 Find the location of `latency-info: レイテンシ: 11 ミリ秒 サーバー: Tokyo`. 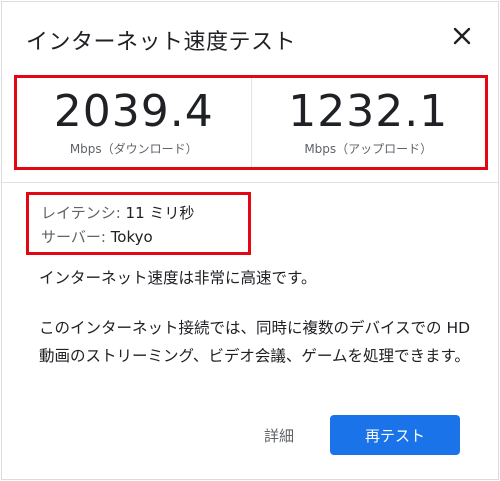

latency-info: レイテンシ: 11 ミリ秒 サーバー: Tokyo is located at coordinates (138, 223).